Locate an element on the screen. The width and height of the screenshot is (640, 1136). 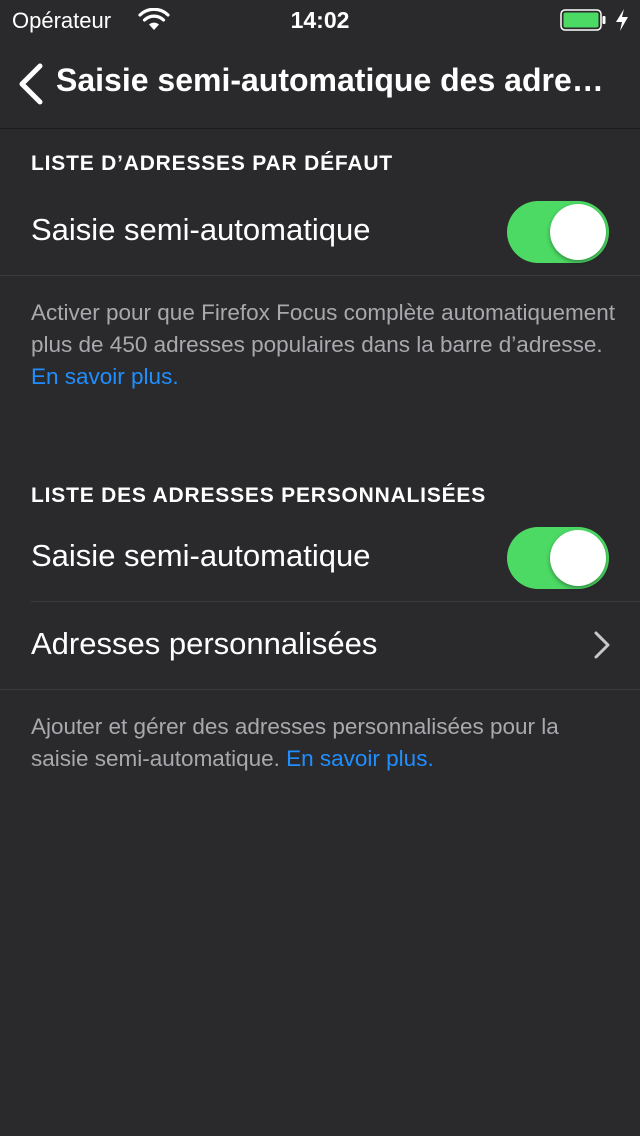
custom-urls-row: Adresses personnalisées is located at coordinates (320, 645).